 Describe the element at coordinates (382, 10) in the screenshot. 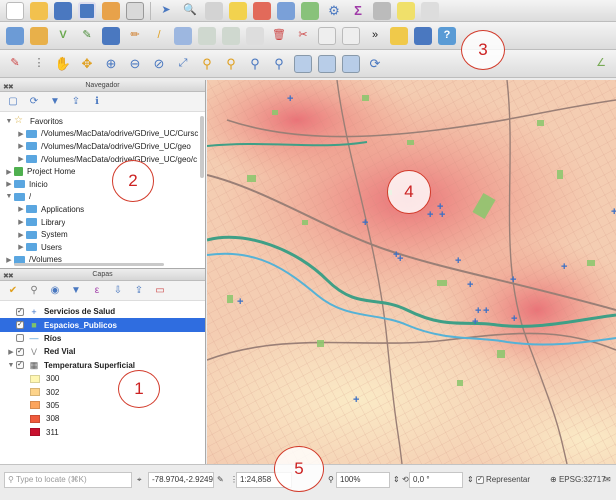

I see `measure-icon` at that location.